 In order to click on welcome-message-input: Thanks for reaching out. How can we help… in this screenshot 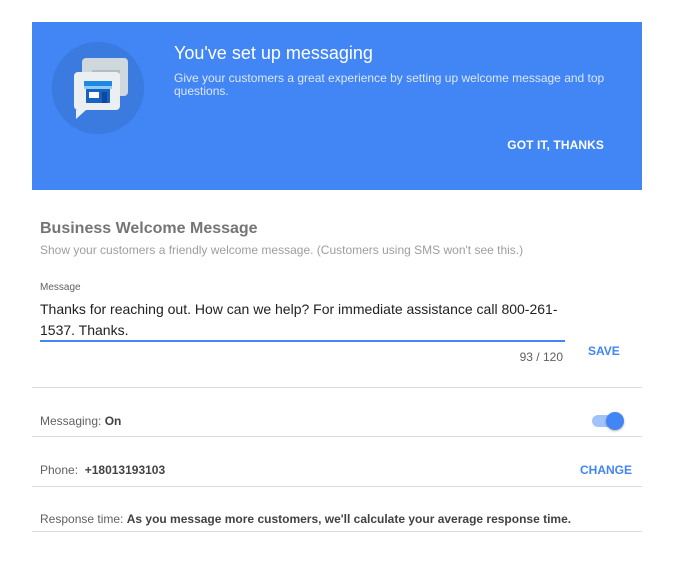, I will do `click(302, 320)`.